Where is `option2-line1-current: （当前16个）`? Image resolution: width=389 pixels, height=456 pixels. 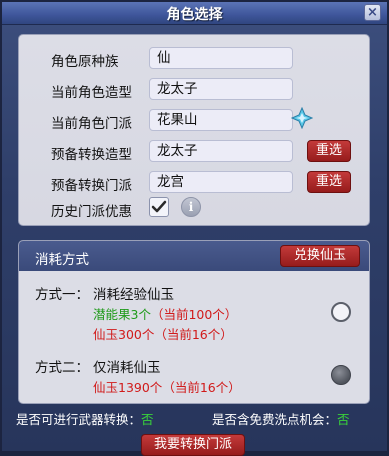
option2-line1-current: （当前16个） is located at coordinates (201, 387).